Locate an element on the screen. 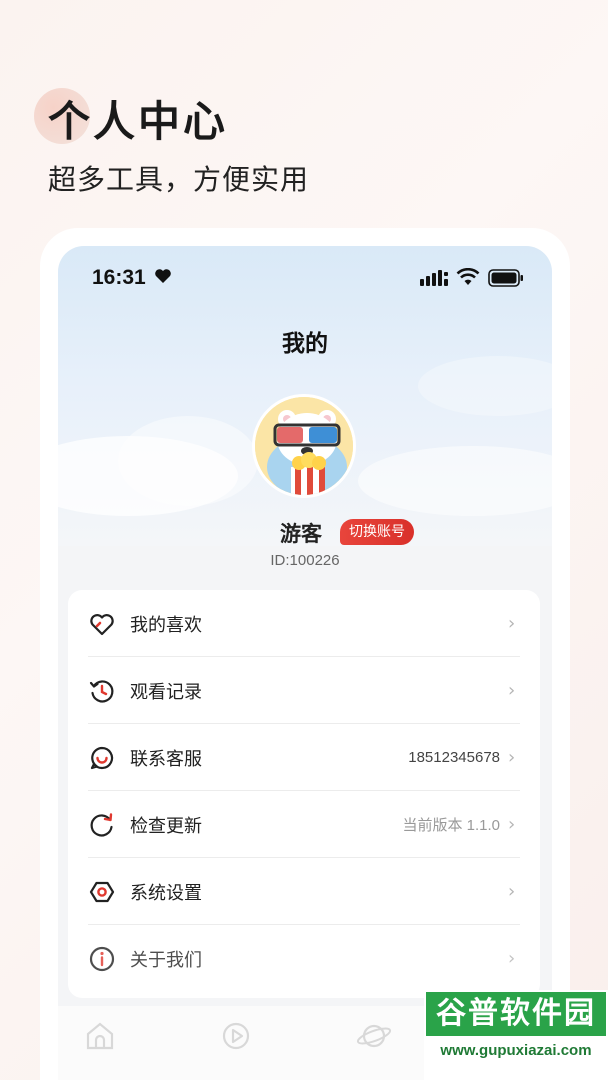 The image size is (608, 1080). menu-item-label: 检查更新 is located at coordinates (166, 826).